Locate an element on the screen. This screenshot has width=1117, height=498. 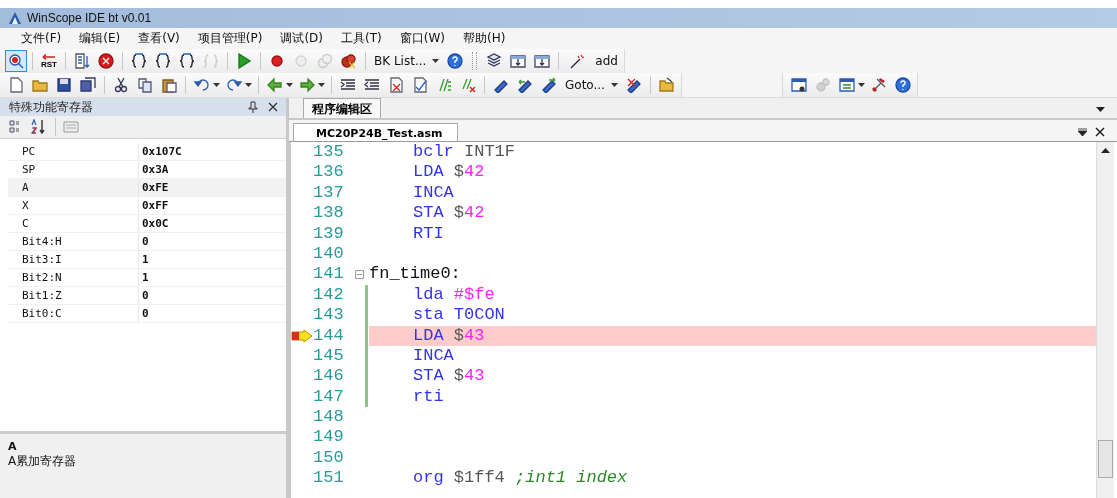
register-value: 0x0C is located at coordinates (155, 223).